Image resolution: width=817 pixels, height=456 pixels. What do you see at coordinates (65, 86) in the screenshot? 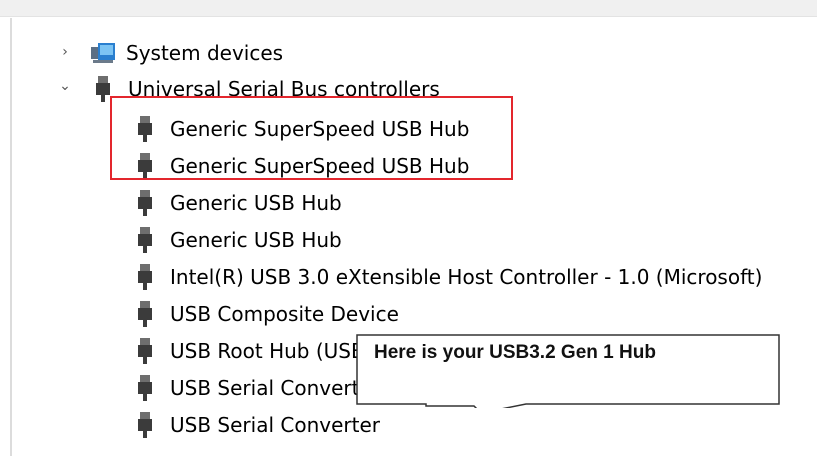
I see `collapse-chevron-icon: ⌄` at bounding box center [65, 86].